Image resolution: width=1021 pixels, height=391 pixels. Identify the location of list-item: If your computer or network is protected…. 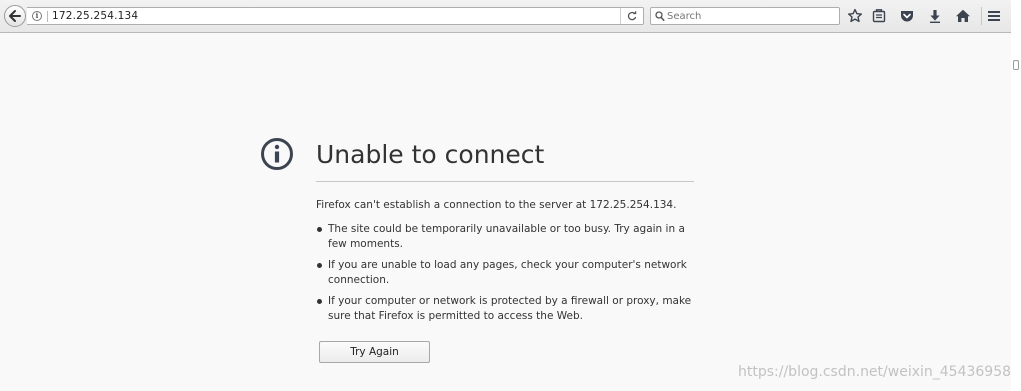
(506, 309).